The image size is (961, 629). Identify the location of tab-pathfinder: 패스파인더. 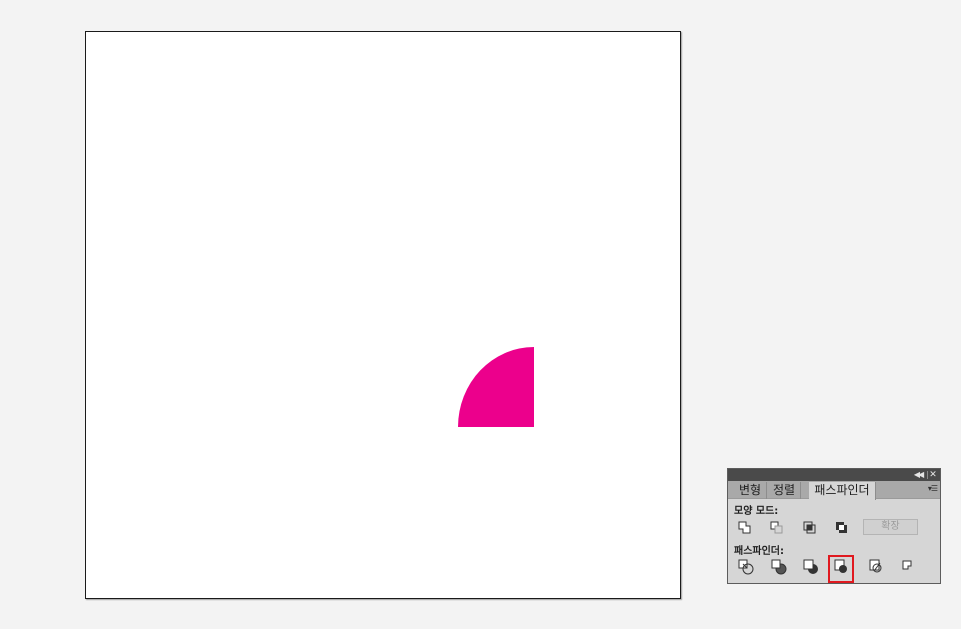
(842, 491).